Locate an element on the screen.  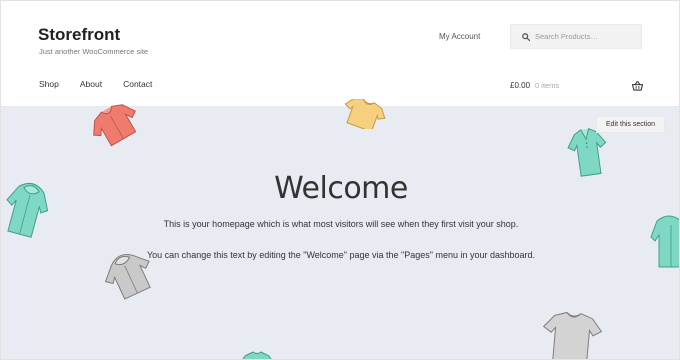
my-account-link: My Account is located at coordinates (459, 36).